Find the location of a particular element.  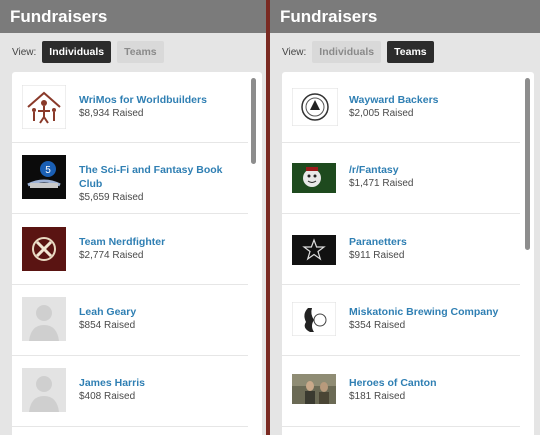

amount-raised: $2,774 Raised is located at coordinates (111, 255).